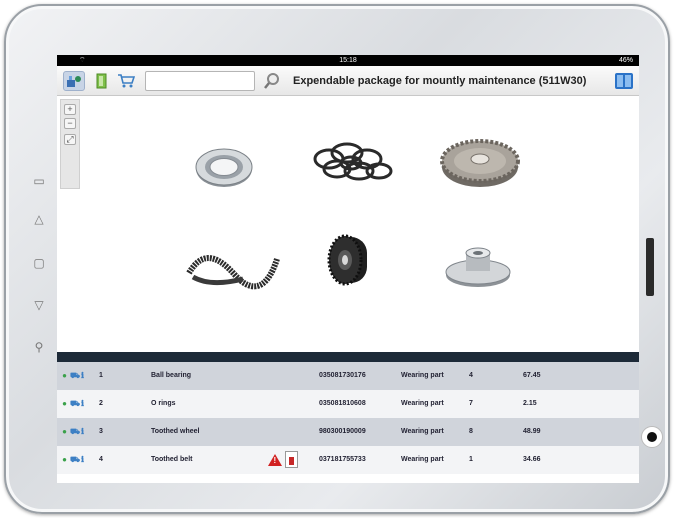 The height and width of the screenshot is (518, 674). What do you see at coordinates (353, 165) in the screenshot?
I see `part-o-rings` at bounding box center [353, 165].